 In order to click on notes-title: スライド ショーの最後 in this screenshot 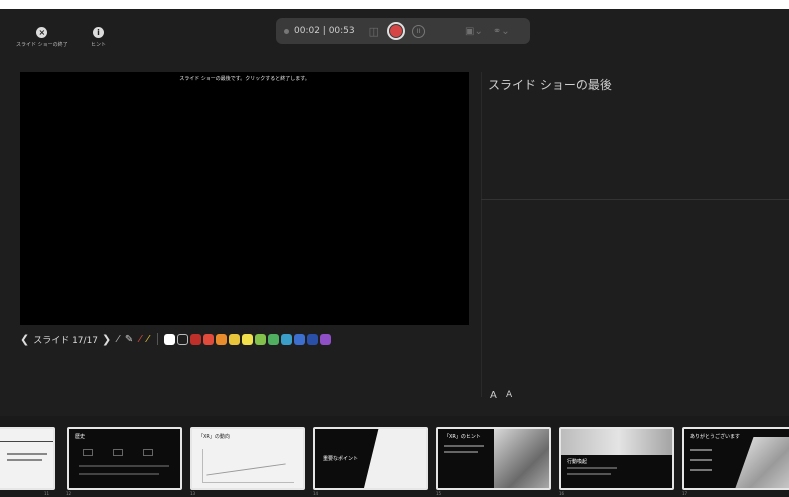, I will do `click(550, 85)`.